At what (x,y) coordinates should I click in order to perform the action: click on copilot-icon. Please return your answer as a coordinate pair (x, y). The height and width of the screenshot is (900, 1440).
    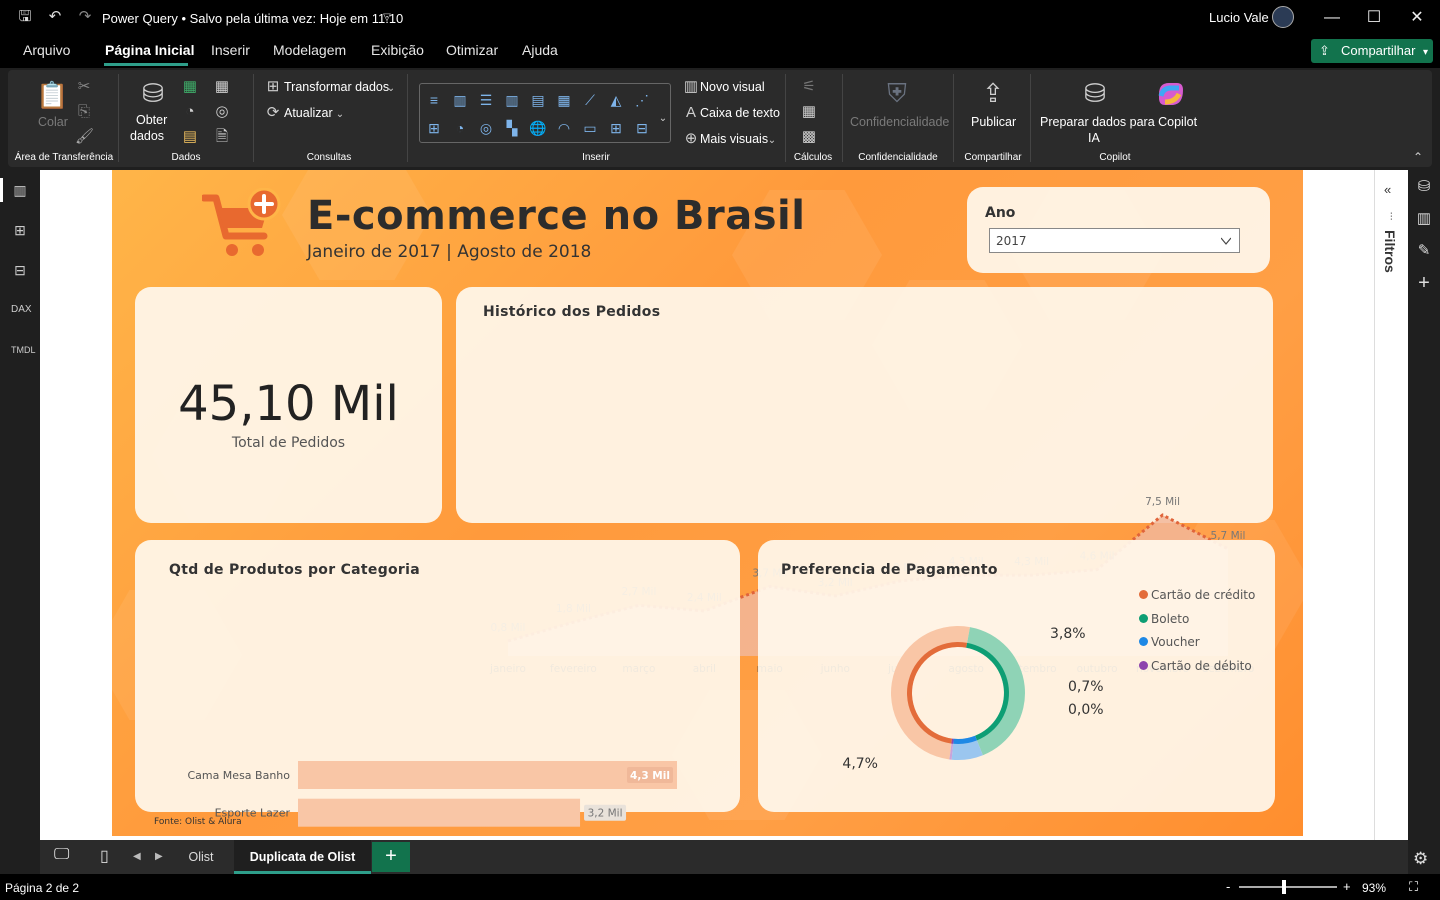
    Looking at the image, I should click on (1171, 94).